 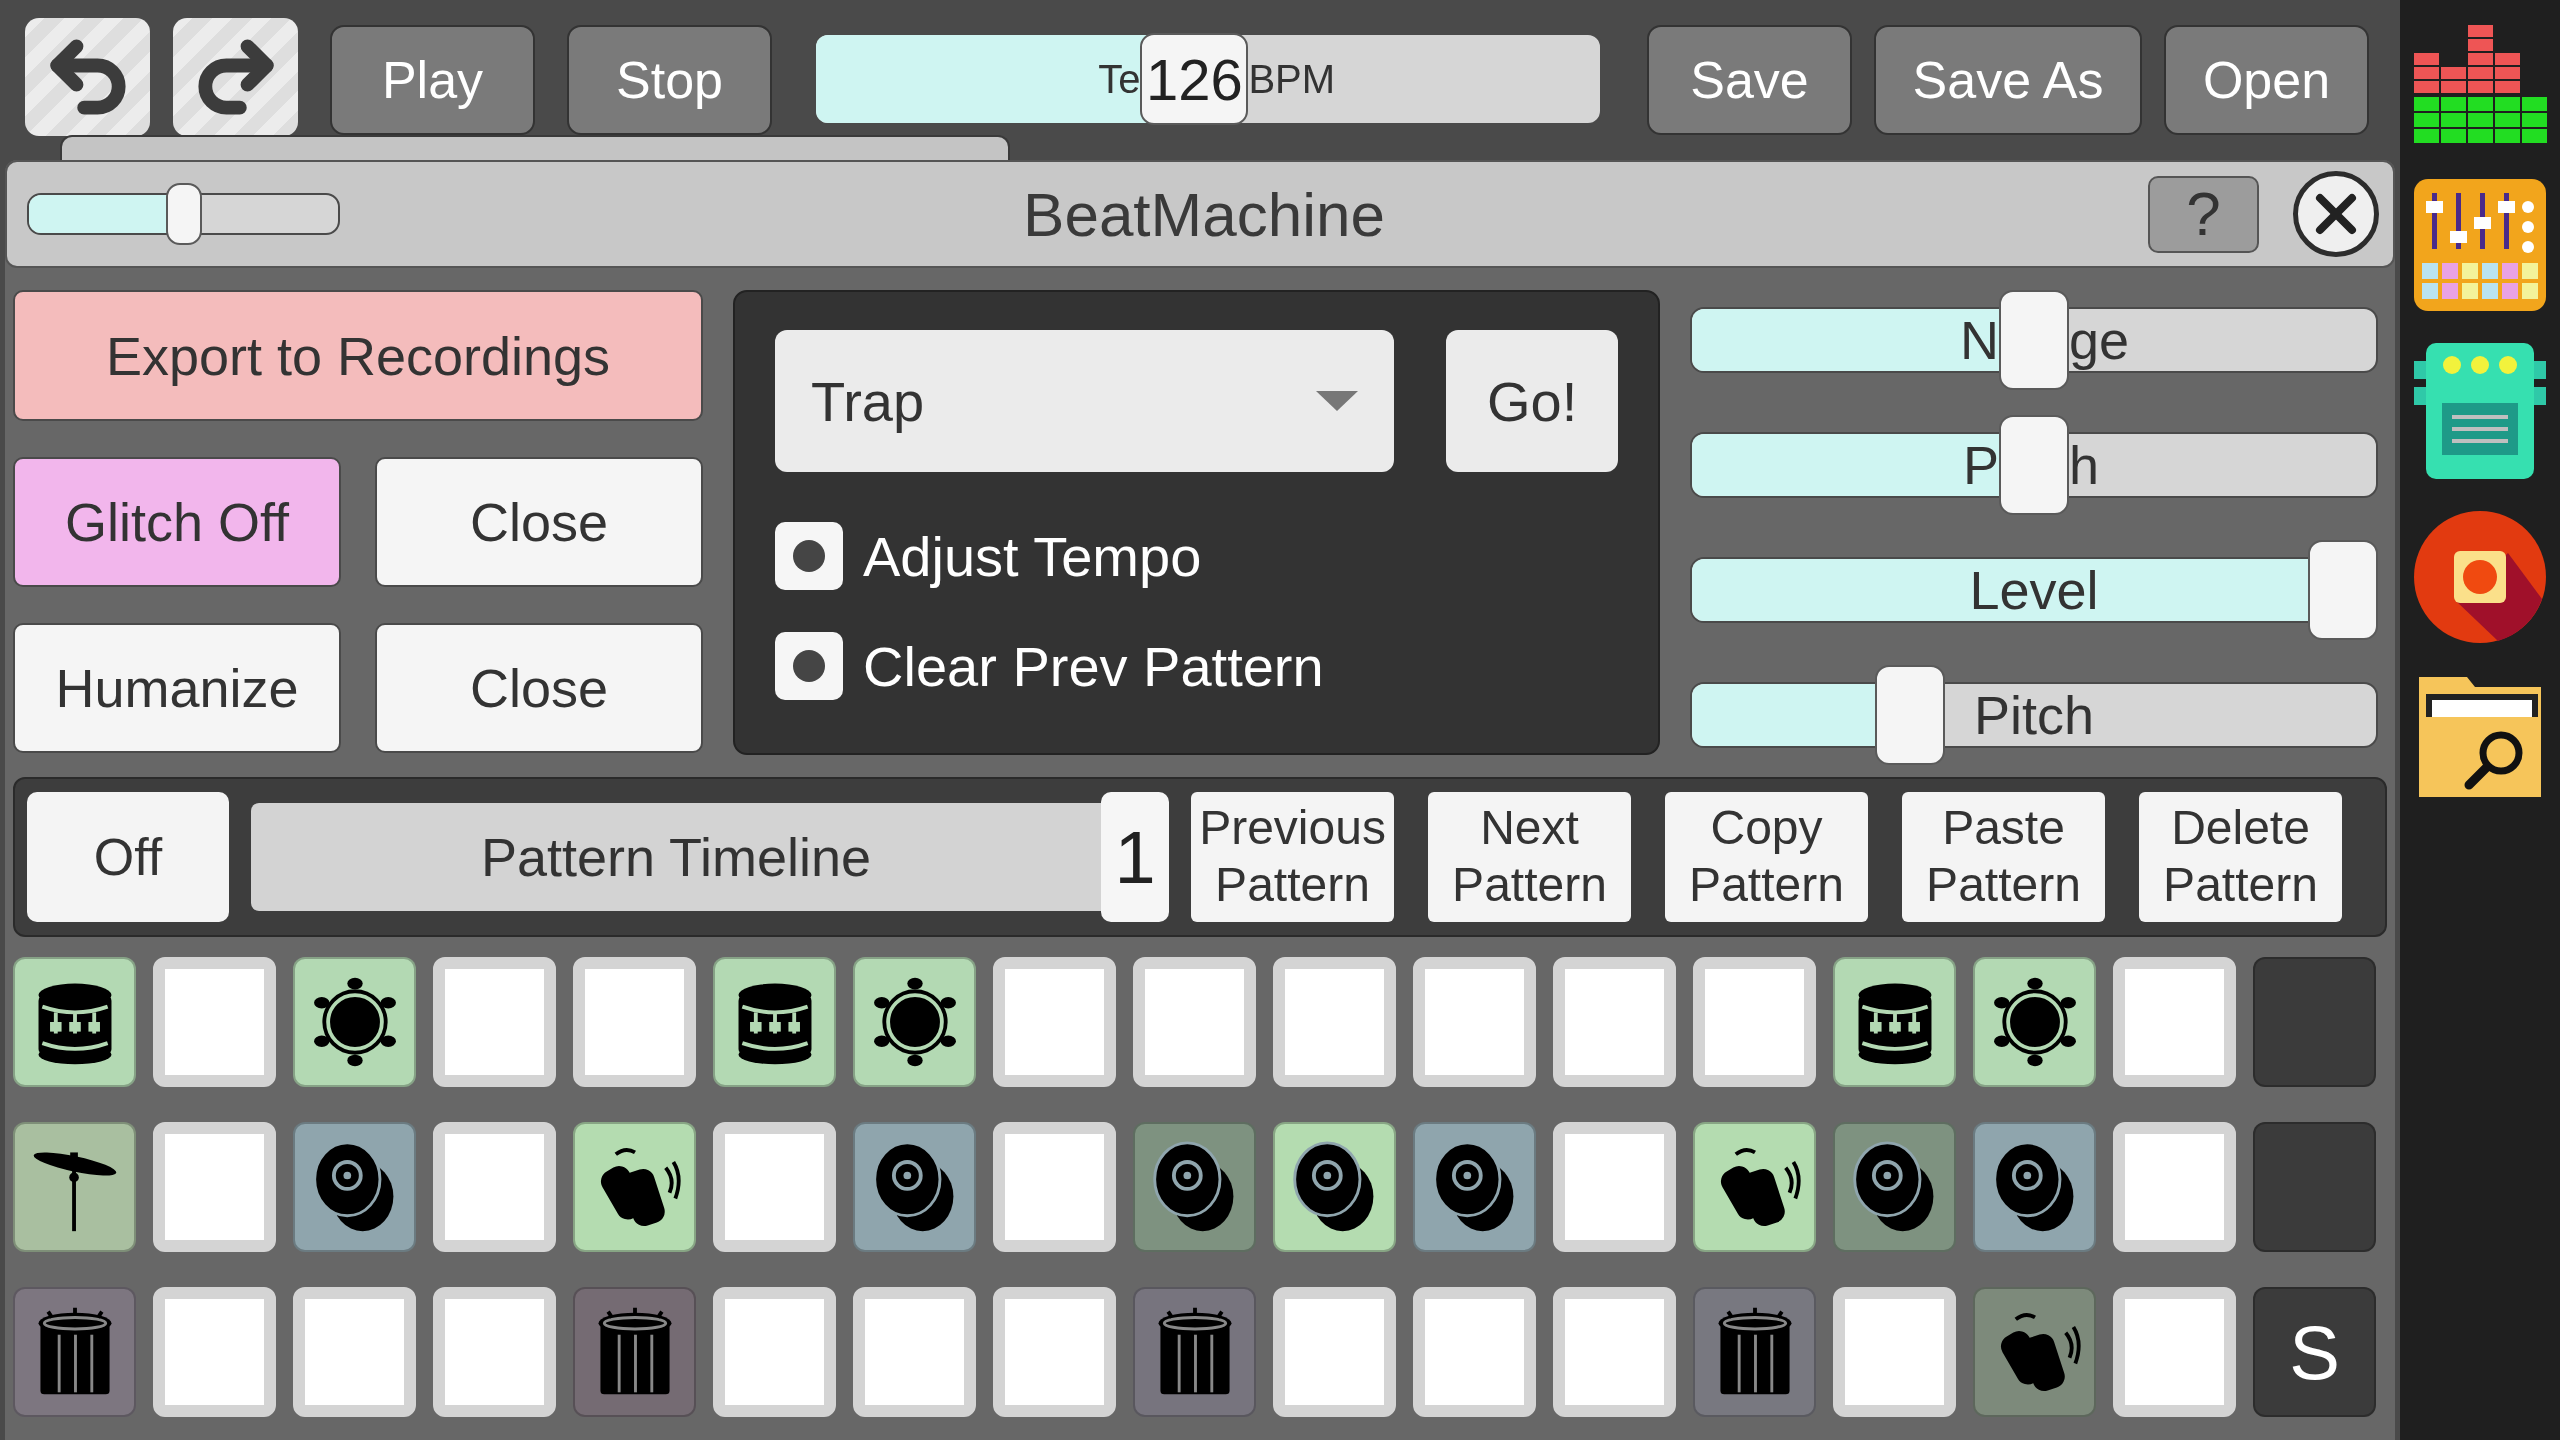 What do you see at coordinates (1119, 79) in the screenshot?
I see `slider-label: Te` at bounding box center [1119, 79].